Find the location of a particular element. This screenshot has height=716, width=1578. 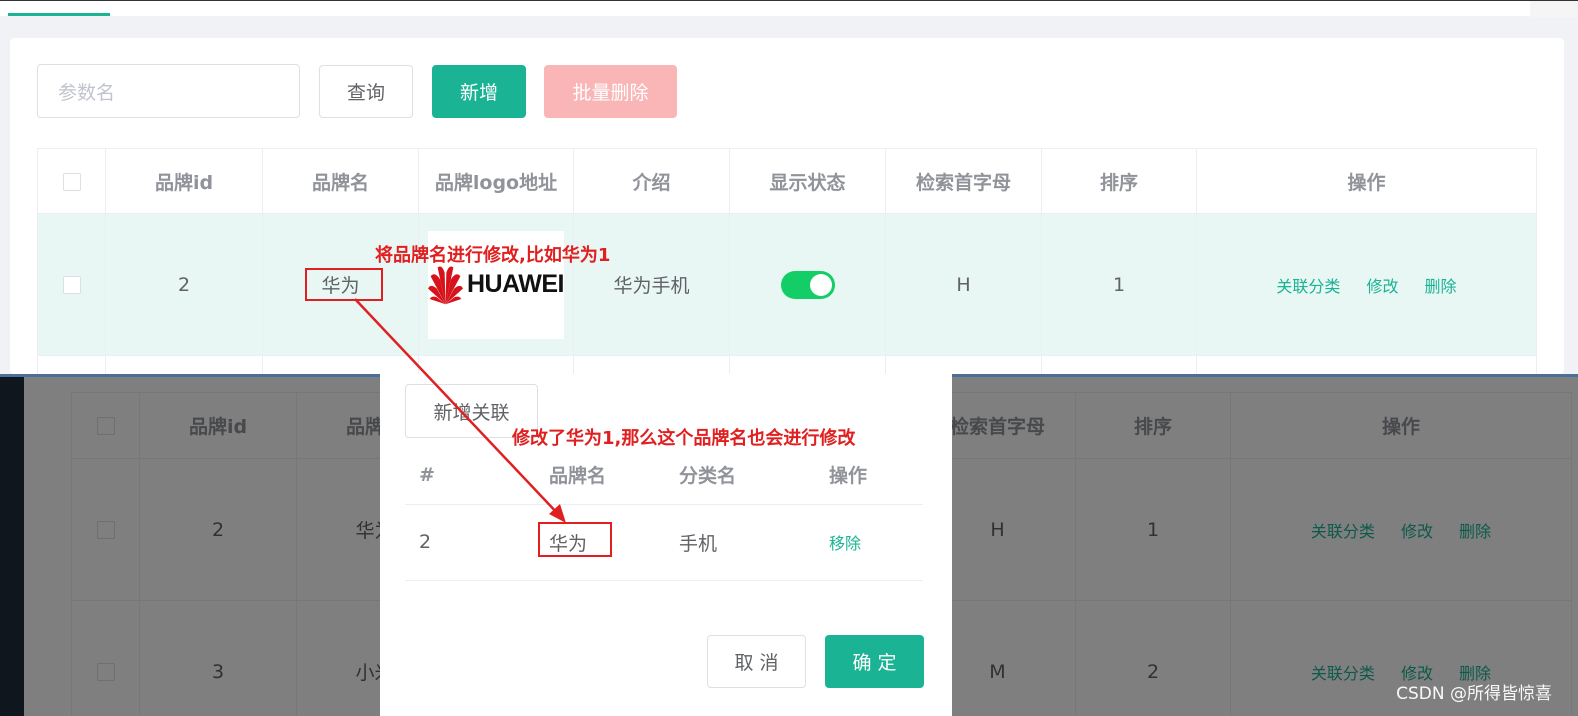

relation-action-cell: 移除 is located at coordinates (869, 542).